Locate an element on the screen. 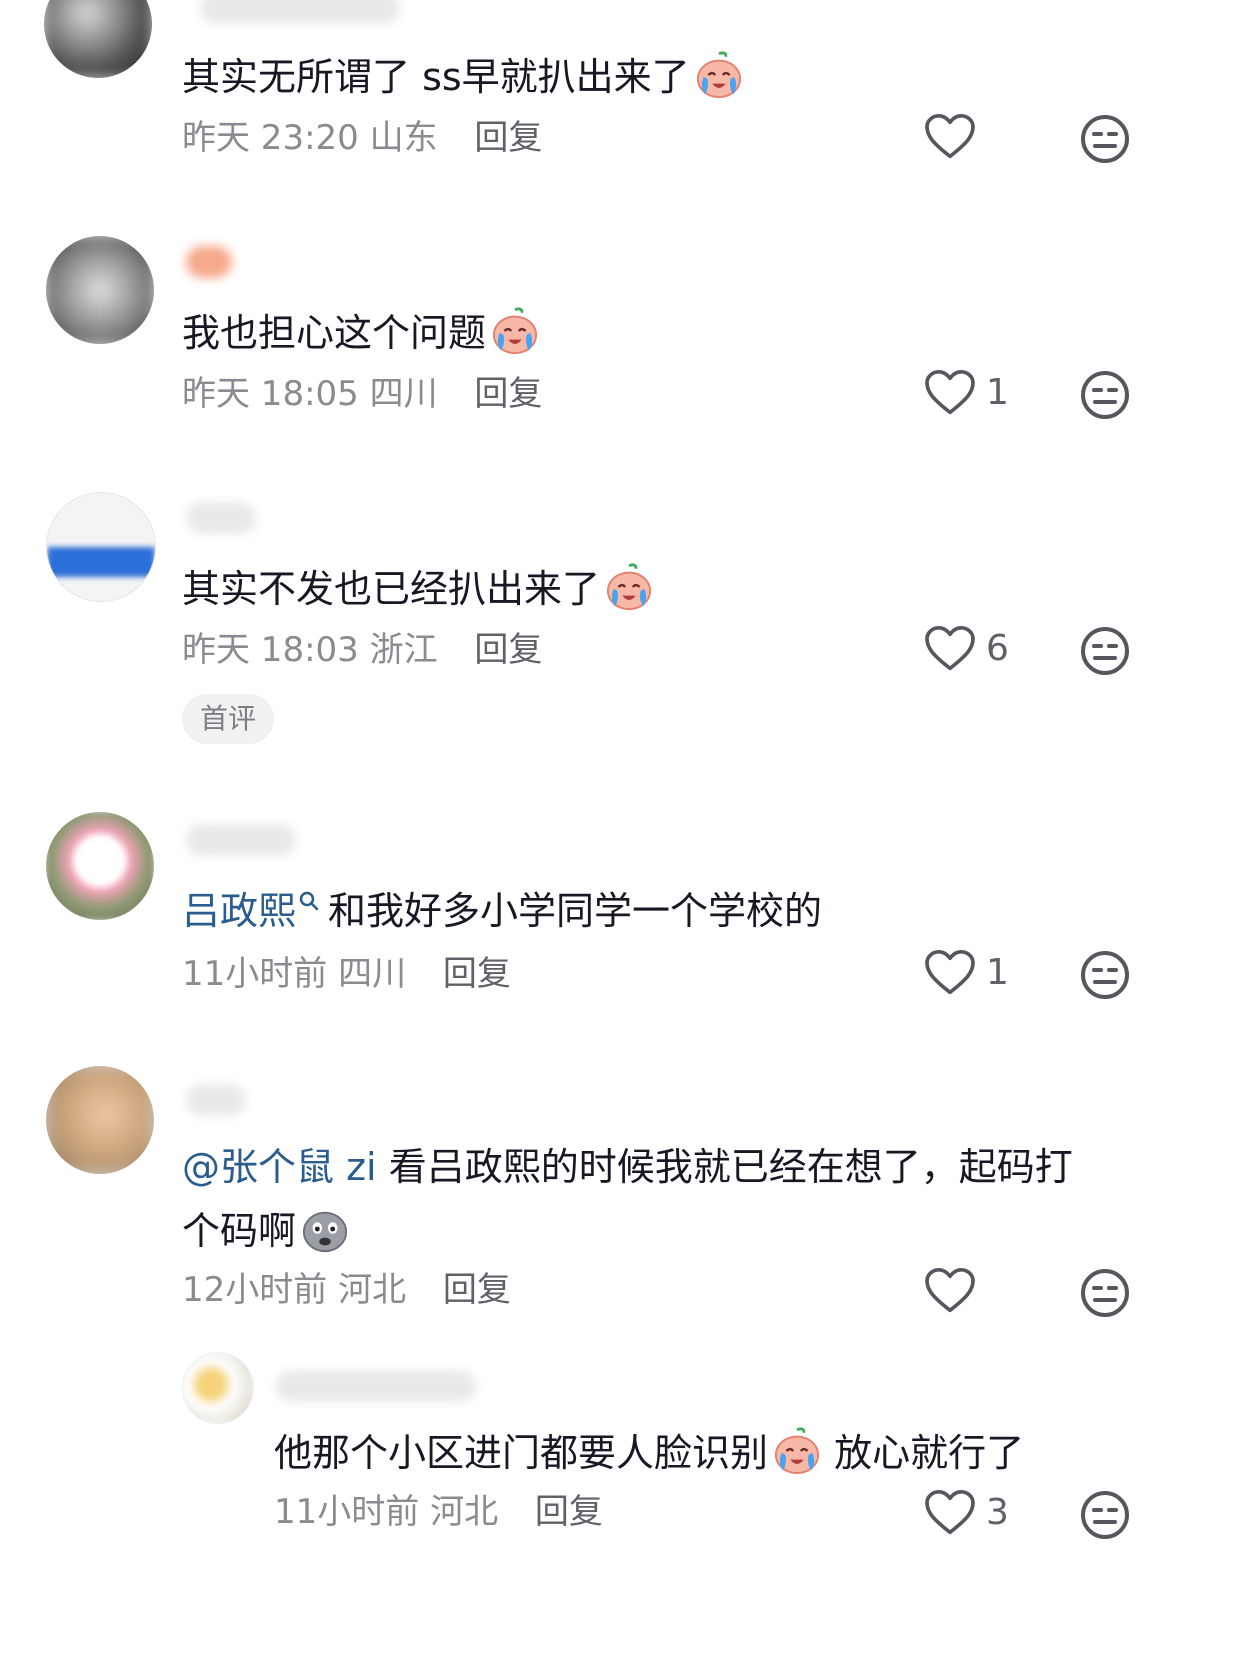 Image resolution: width=1242 pixels, height=1656 pixels. comment-time: 昨天 23:20 is located at coordinates (270, 138).